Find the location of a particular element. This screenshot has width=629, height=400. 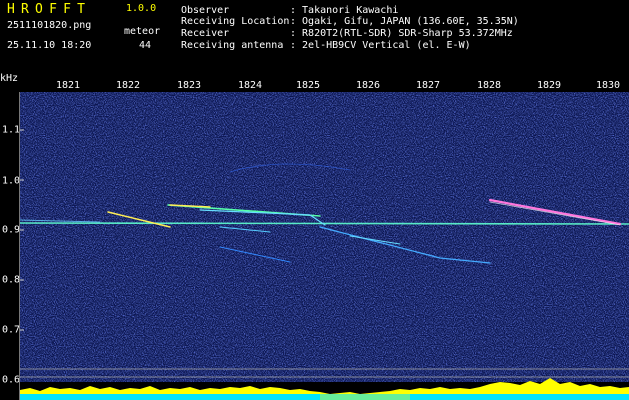

y-tick-0-8: 0.8 is located at coordinates (11, 280).